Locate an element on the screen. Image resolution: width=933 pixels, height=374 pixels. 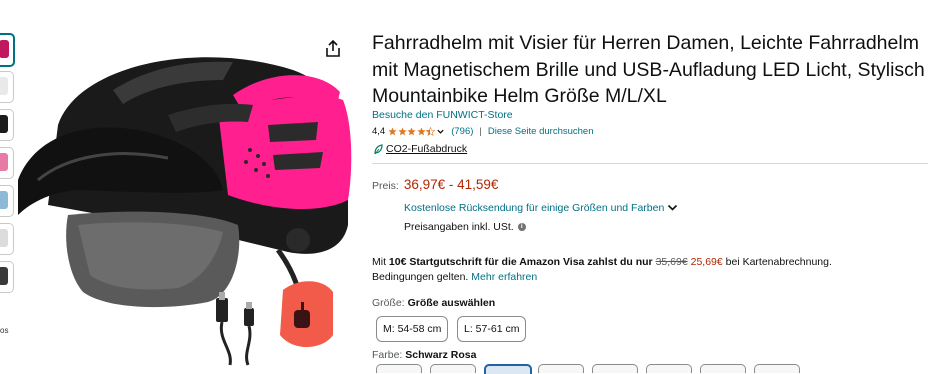
tax-text: Preisangaben inkl. USt. is located at coordinates (459, 227).